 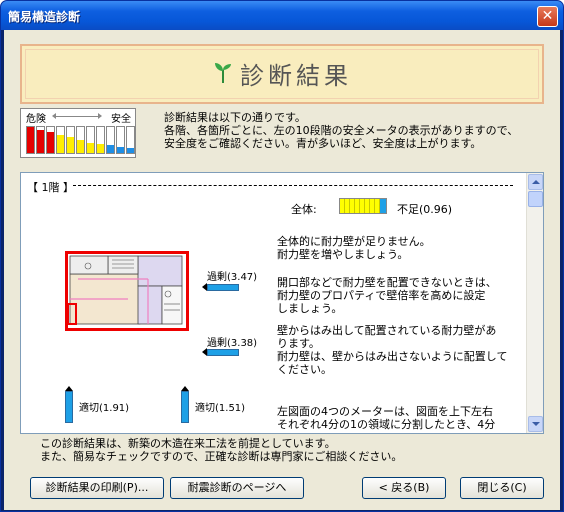 What do you see at coordinates (232, 343) in the screenshot?
I see `meter-bottom-right-label: 過剰(3.38)` at bounding box center [232, 343].